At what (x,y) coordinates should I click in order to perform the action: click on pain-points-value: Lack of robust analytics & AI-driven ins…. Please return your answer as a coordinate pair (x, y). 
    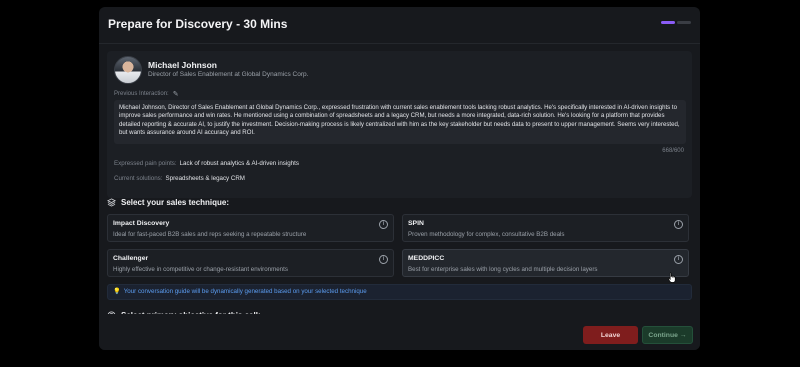
    Looking at the image, I should click on (239, 163).